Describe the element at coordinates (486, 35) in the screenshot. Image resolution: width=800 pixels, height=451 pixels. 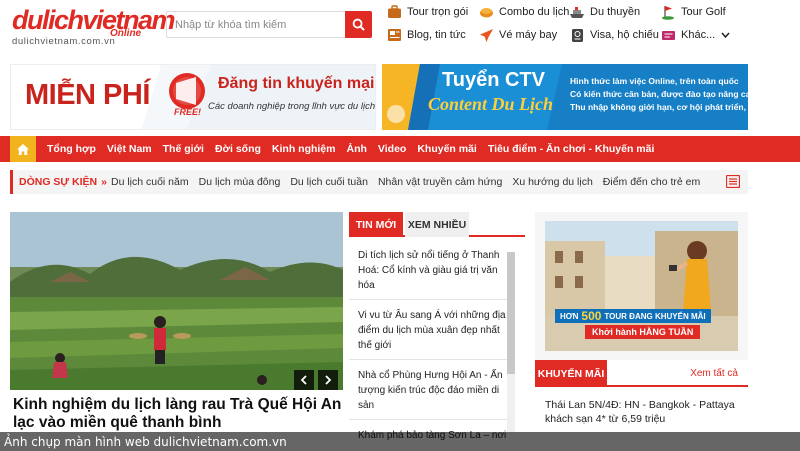
I see `airplane-icon` at that location.